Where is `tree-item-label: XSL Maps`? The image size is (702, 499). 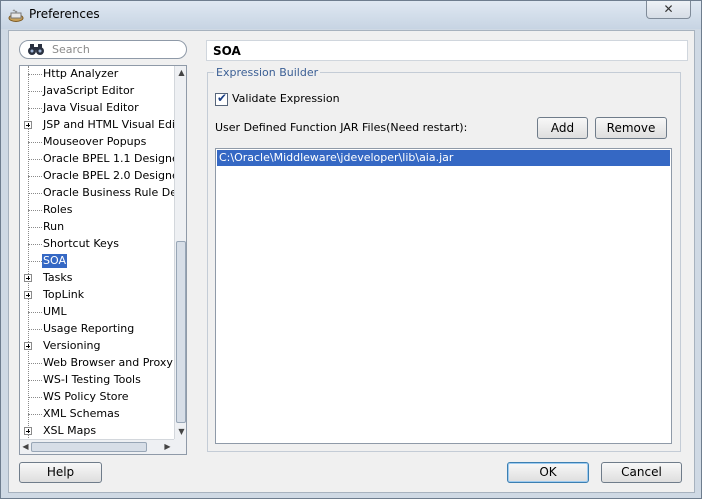
tree-item-label: XSL Maps is located at coordinates (70, 430).